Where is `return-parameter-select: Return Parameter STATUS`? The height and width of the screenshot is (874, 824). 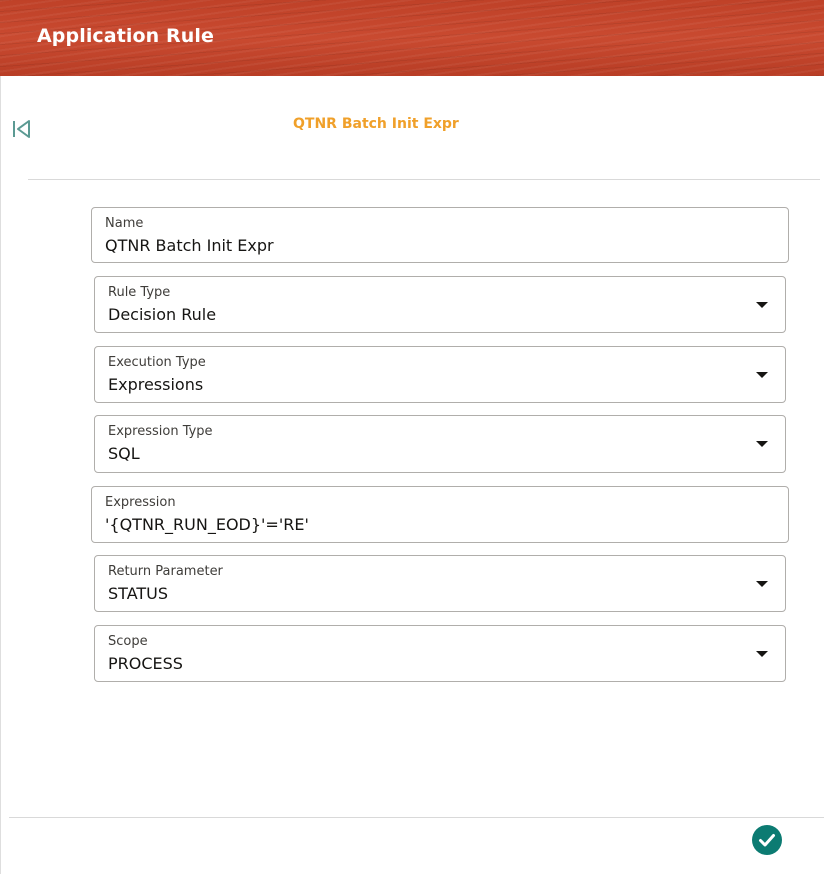
return-parameter-select: Return Parameter STATUS is located at coordinates (440, 583).